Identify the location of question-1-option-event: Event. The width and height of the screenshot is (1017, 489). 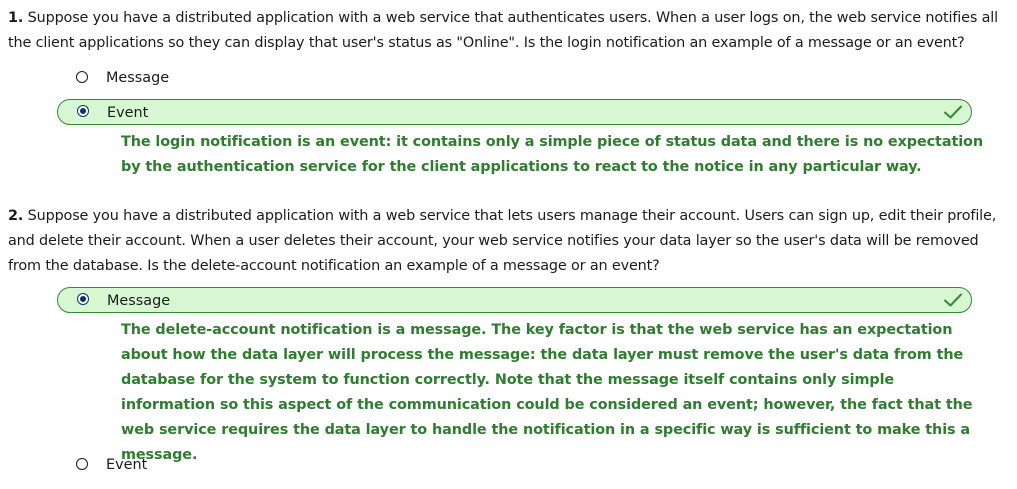
(514, 112).